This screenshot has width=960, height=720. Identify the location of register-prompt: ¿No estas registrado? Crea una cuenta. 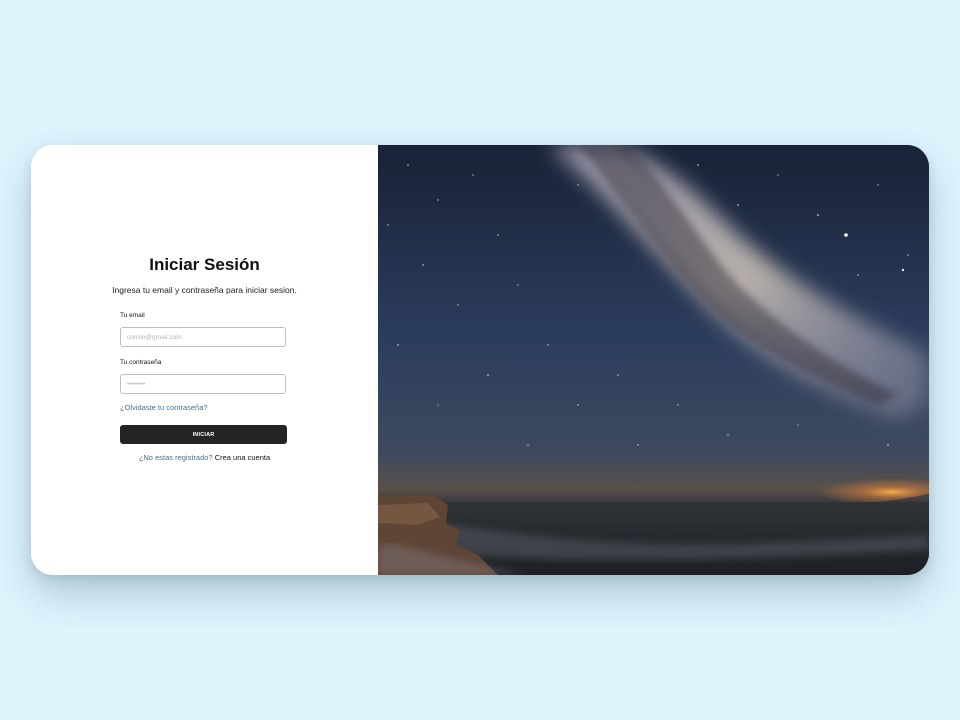
(204, 457).